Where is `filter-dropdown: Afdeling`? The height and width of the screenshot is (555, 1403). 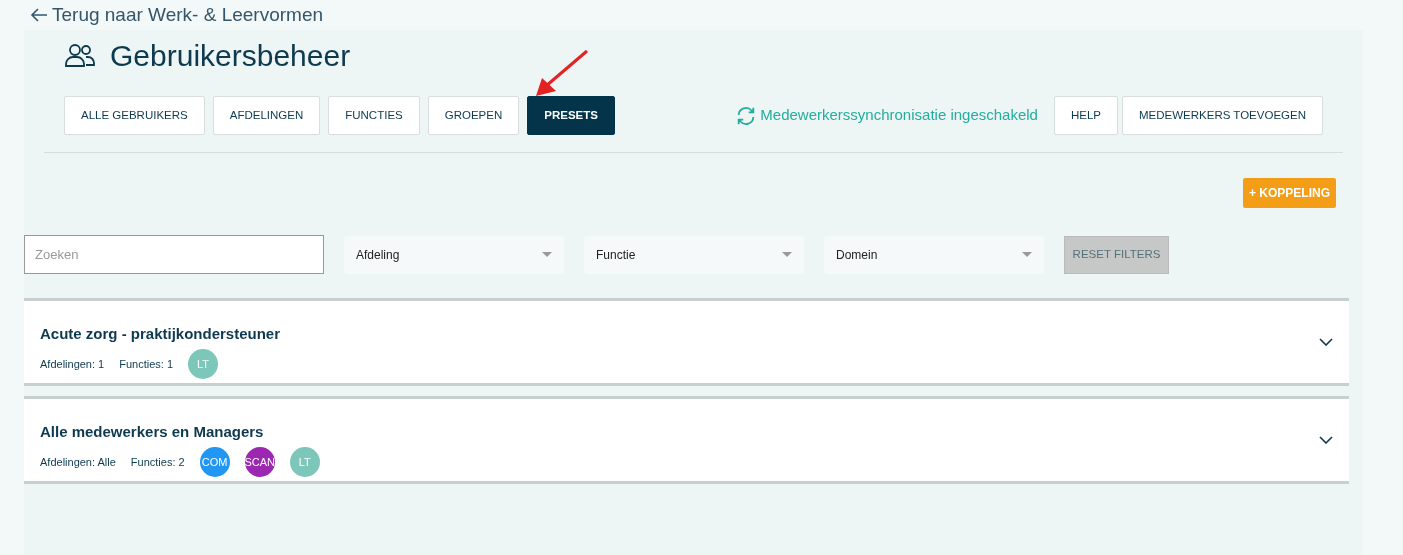 filter-dropdown: Afdeling is located at coordinates (454, 254).